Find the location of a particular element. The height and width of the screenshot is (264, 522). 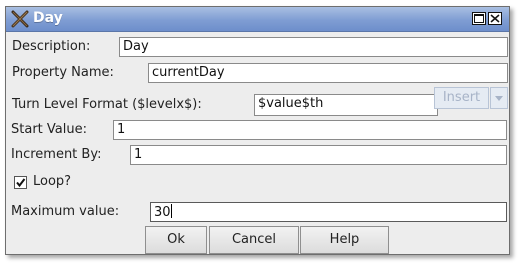

cancel-button: Cancel is located at coordinates (254, 240).